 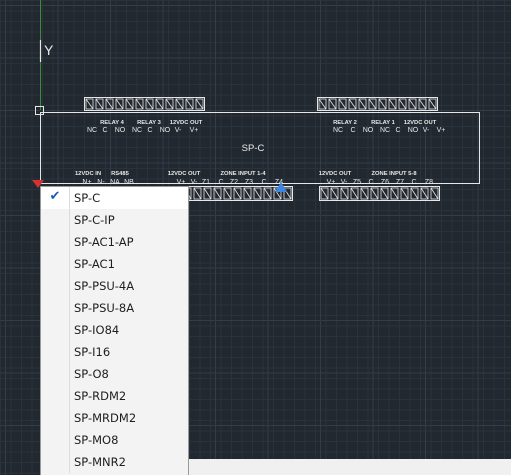 I want to click on dropdown-item: ✔ SP-C, so click(x=114, y=198).